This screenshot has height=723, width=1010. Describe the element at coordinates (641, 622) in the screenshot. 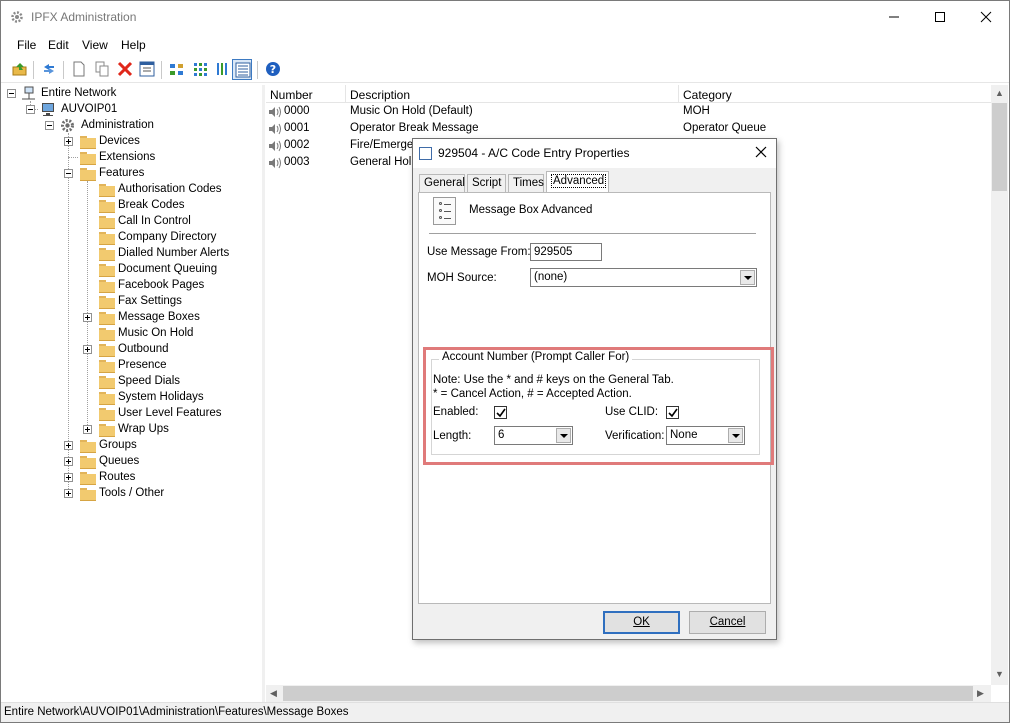

I see `ok-button: OK` at that location.